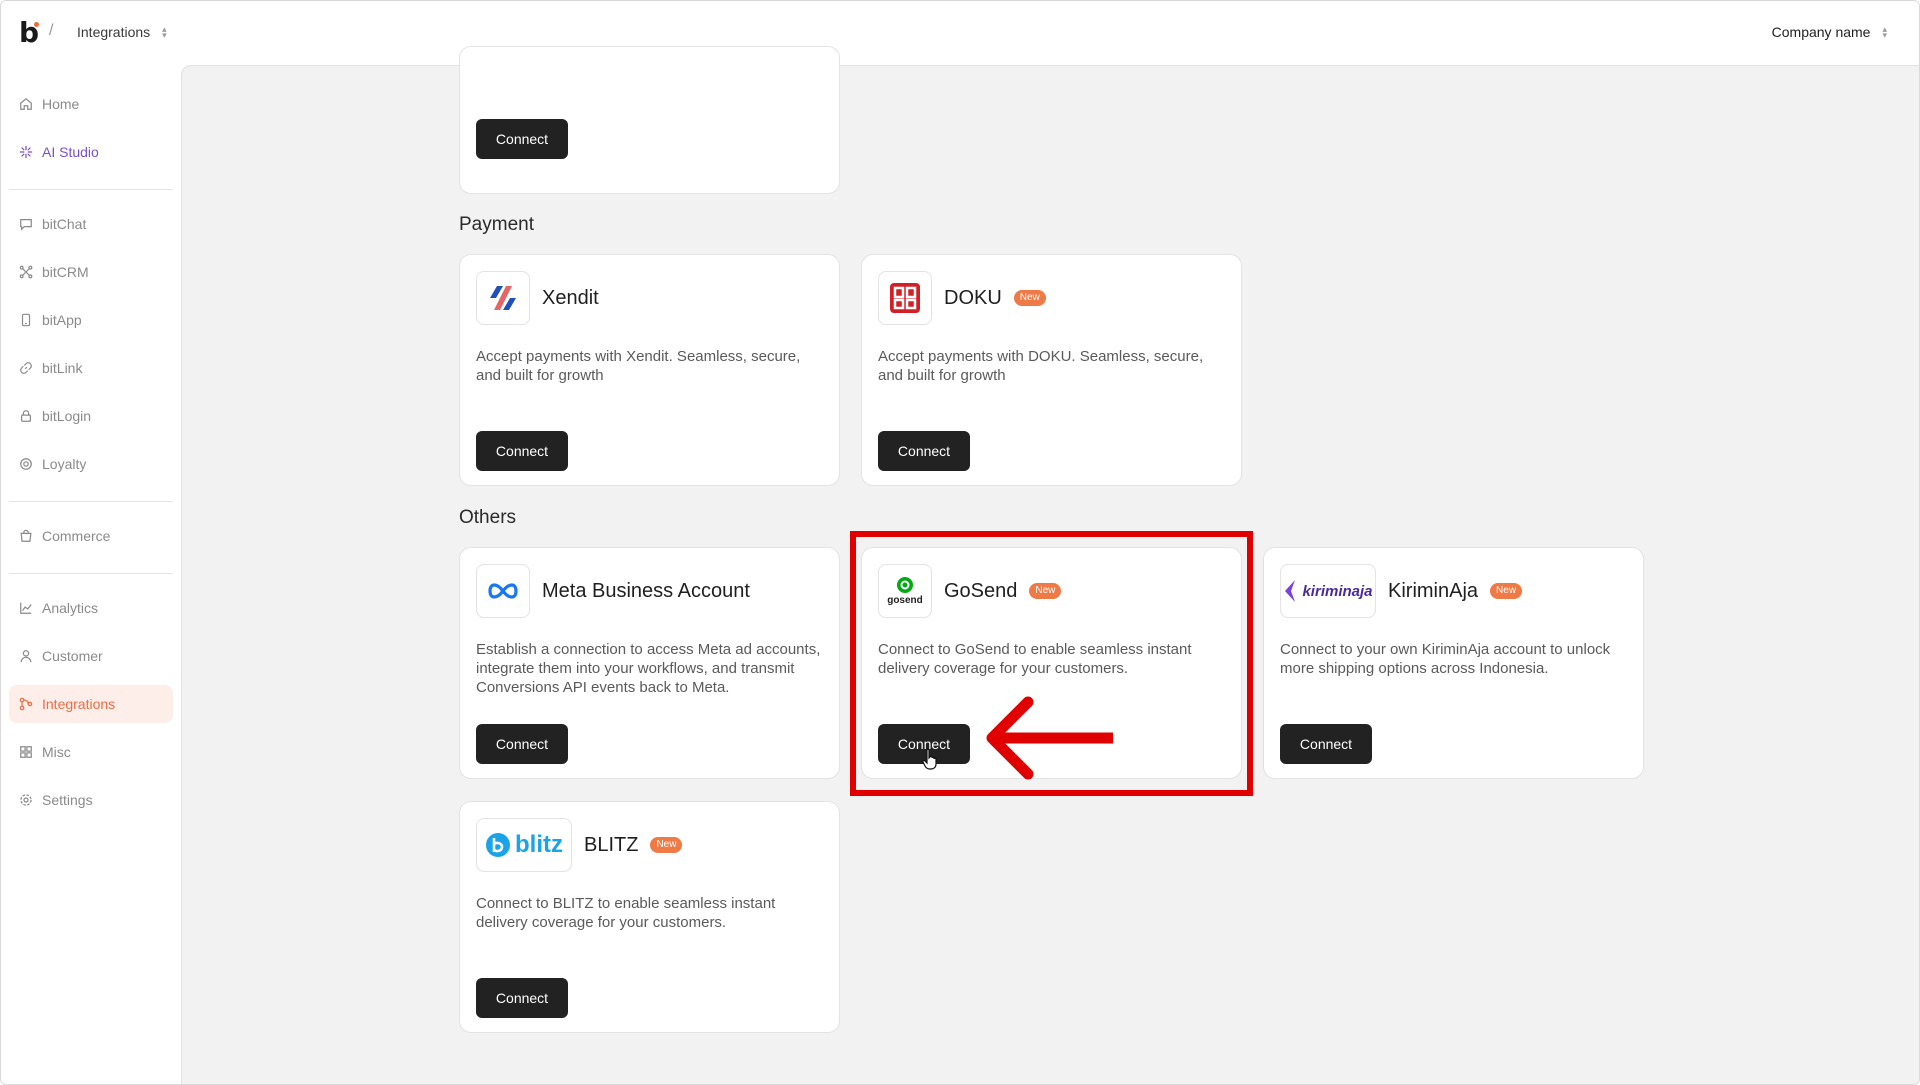 This screenshot has height=1085, width=1920. What do you see at coordinates (62, 320) in the screenshot?
I see `sidebar-item-label: bitApp` at bounding box center [62, 320].